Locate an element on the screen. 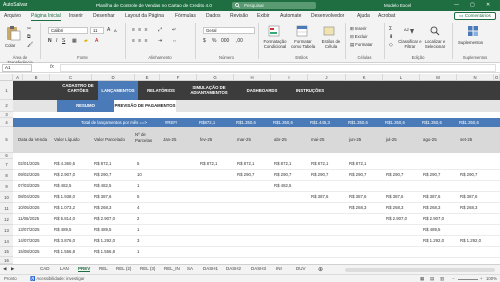  column-header: A is located at coordinates (18, 77).